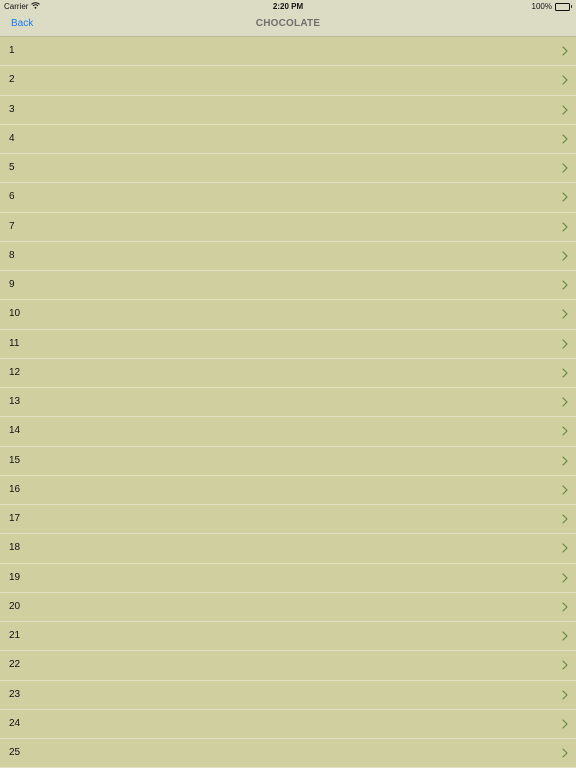 Image resolution: width=576 pixels, height=768 pixels. What do you see at coordinates (288, 666) in the screenshot?
I see `list-item: 22` at bounding box center [288, 666].